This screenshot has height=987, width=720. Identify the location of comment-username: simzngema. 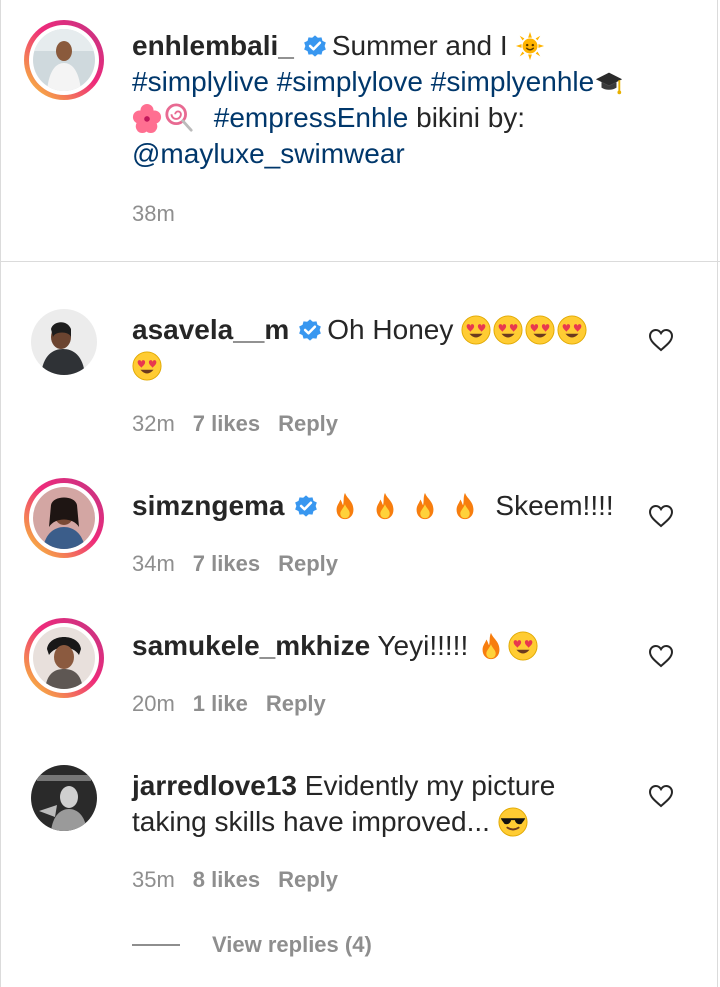
(208, 505).